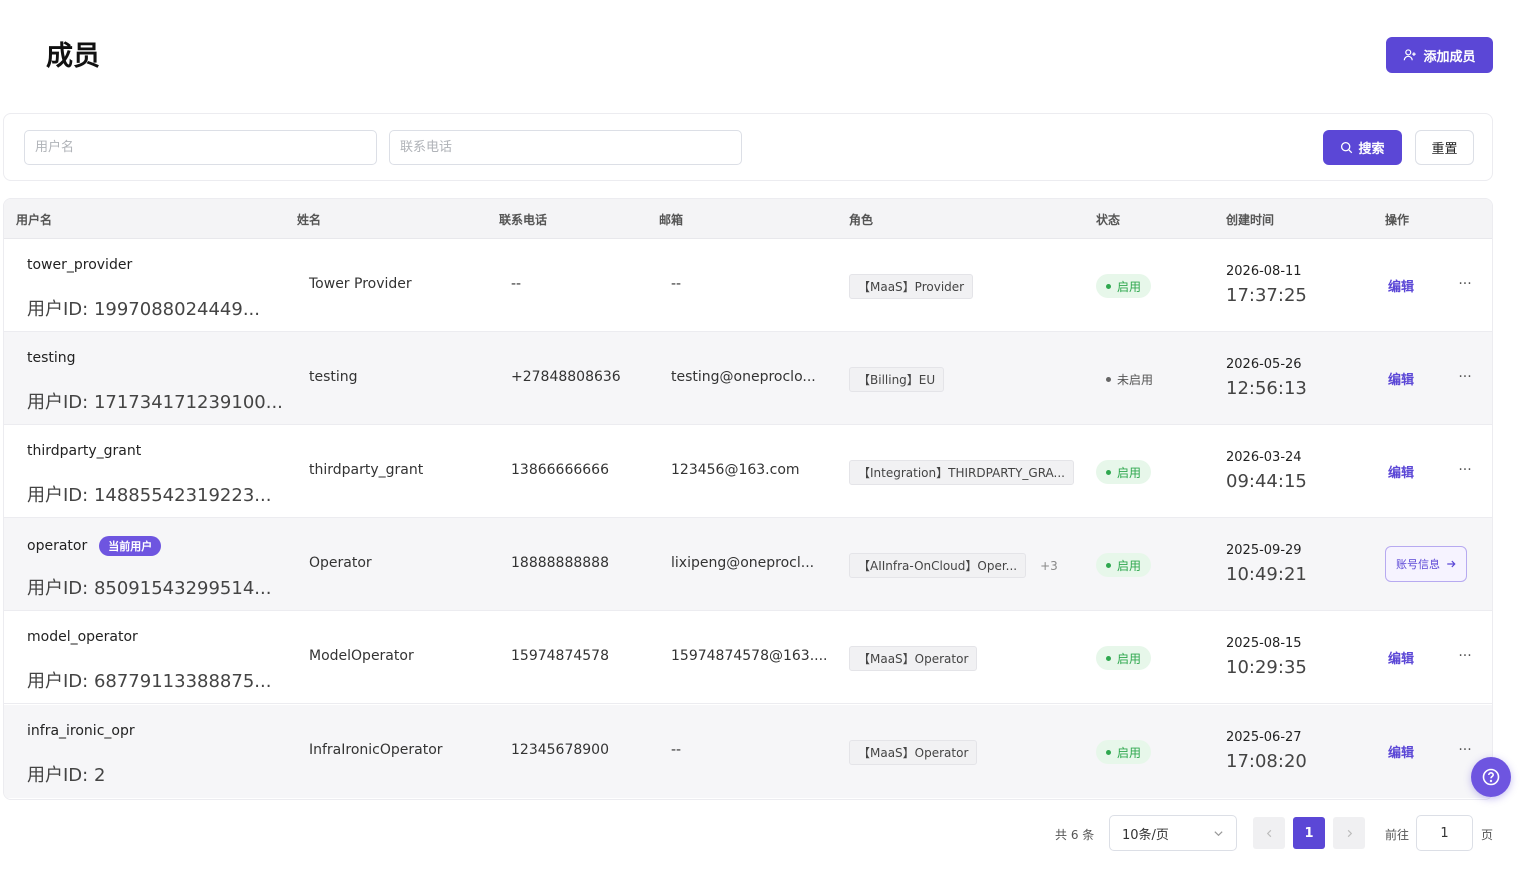  I want to click on username: tower_provider, so click(80, 265).